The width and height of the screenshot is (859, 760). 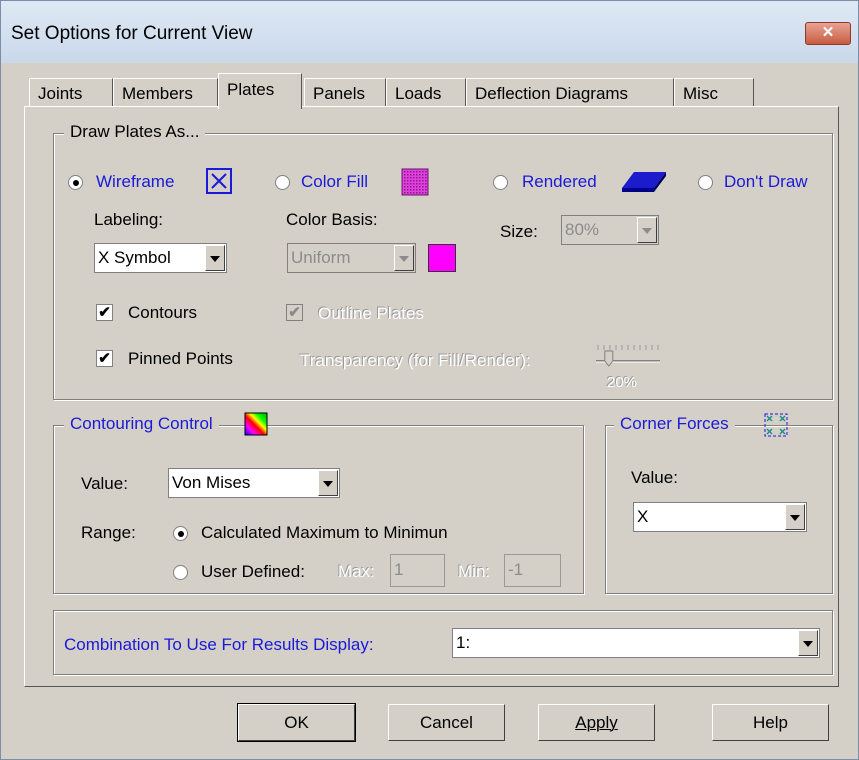 What do you see at coordinates (256, 424) in the screenshot?
I see `contour-gradient-icon` at bounding box center [256, 424].